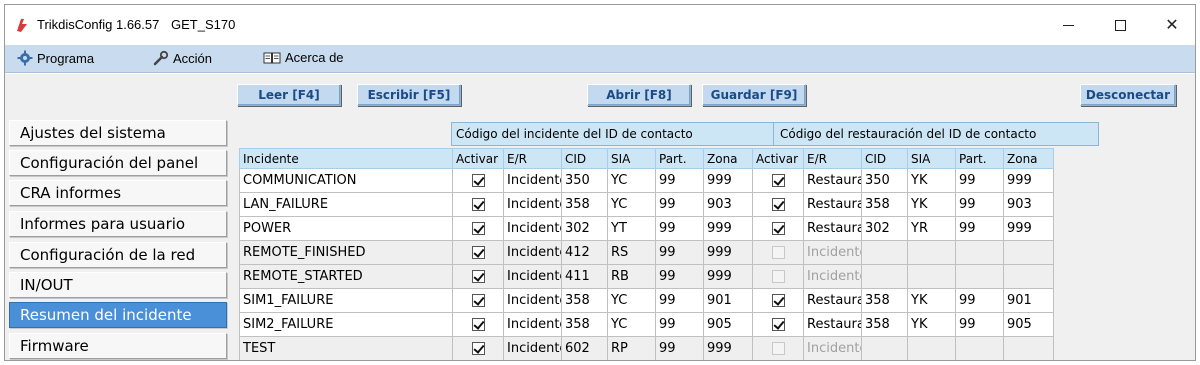 The height and width of the screenshot is (365, 1200). What do you see at coordinates (584, 228) in the screenshot?
I see `cell-cid: 302` at bounding box center [584, 228].